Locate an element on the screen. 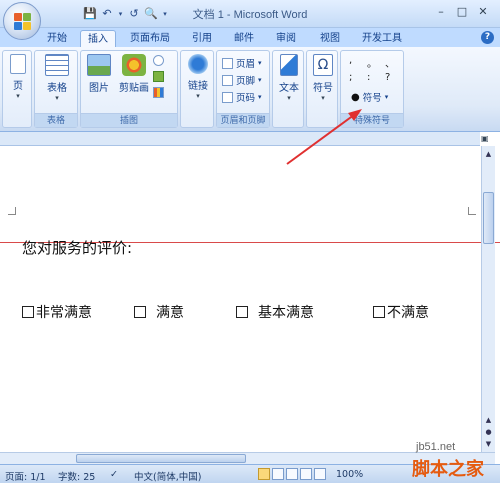 This screenshot has width=500, height=483. special-char: : is located at coordinates (368, 77).